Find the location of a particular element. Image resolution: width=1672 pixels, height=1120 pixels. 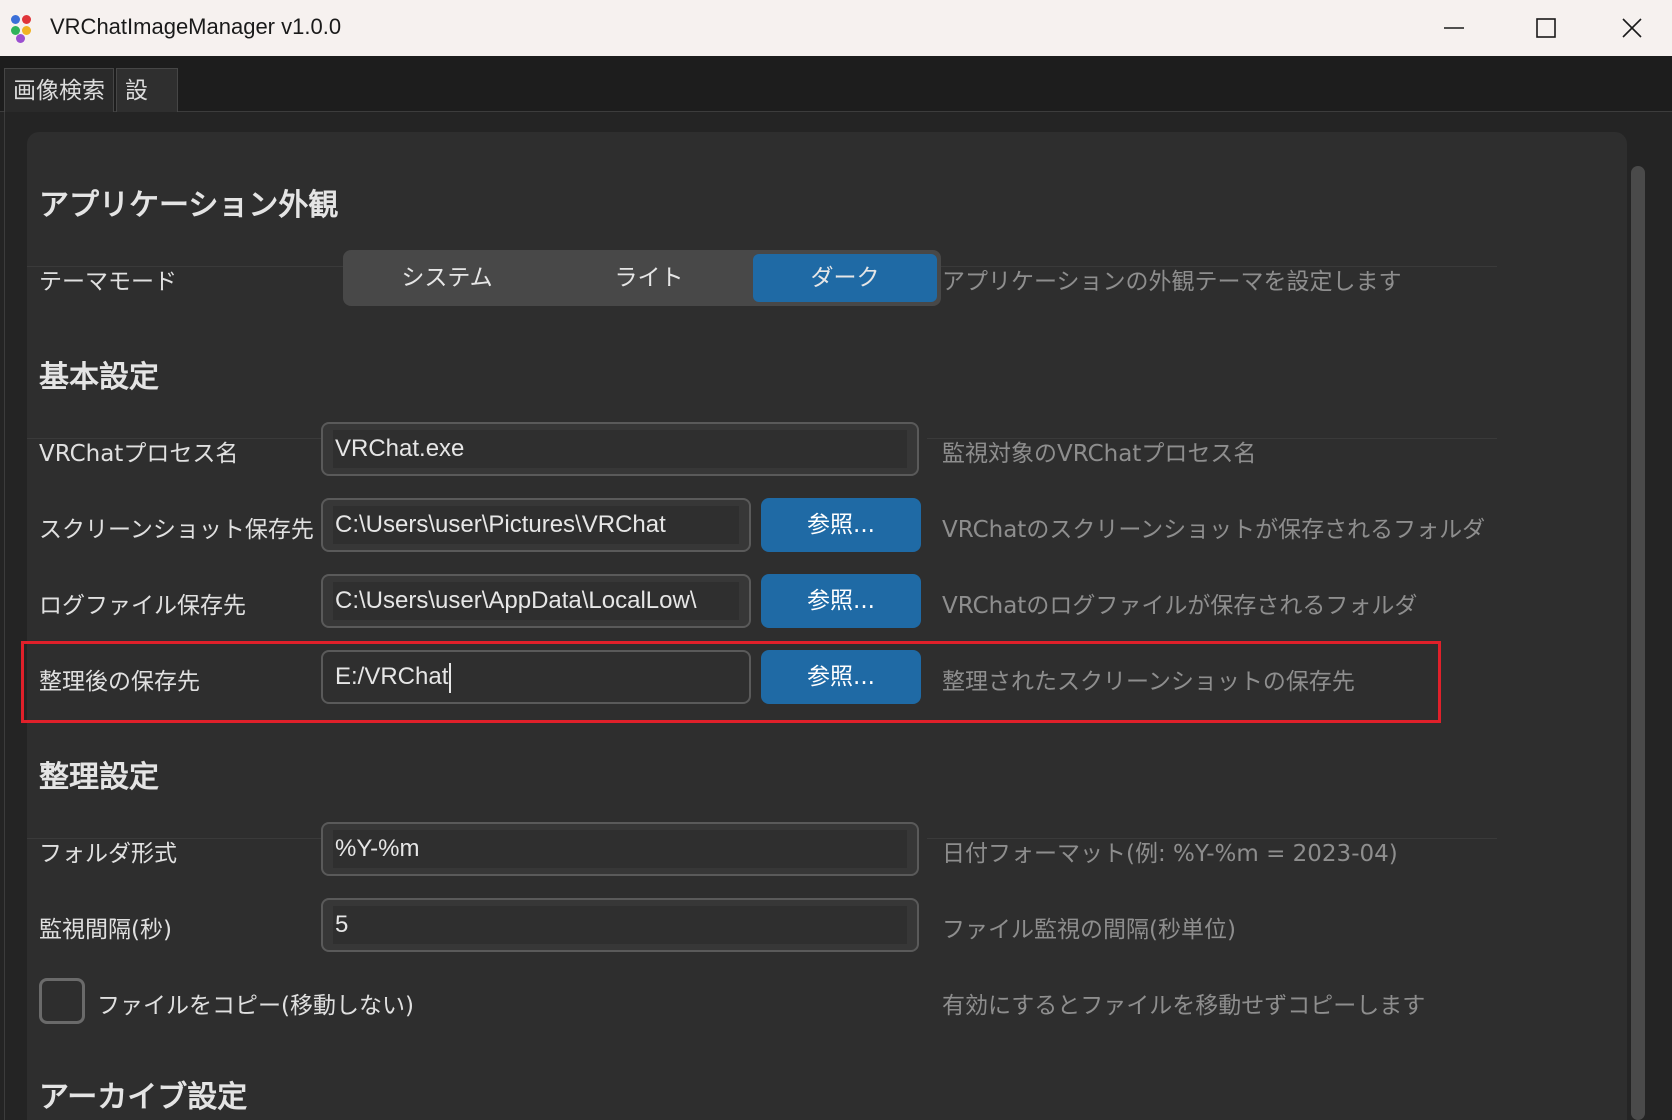

theme-mode-label: テーマモード is located at coordinates (108, 279).